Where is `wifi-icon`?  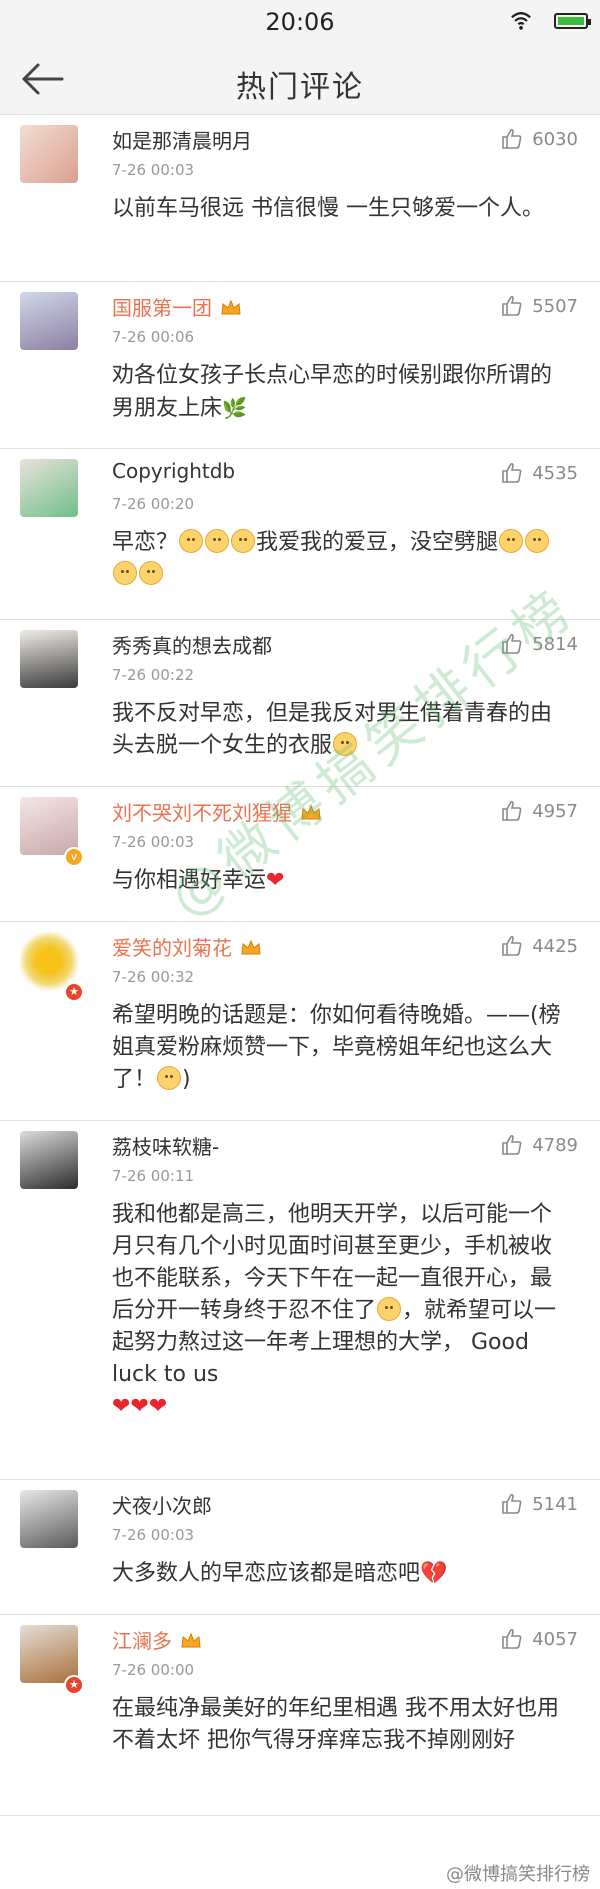
wifi-icon is located at coordinates (521, 21).